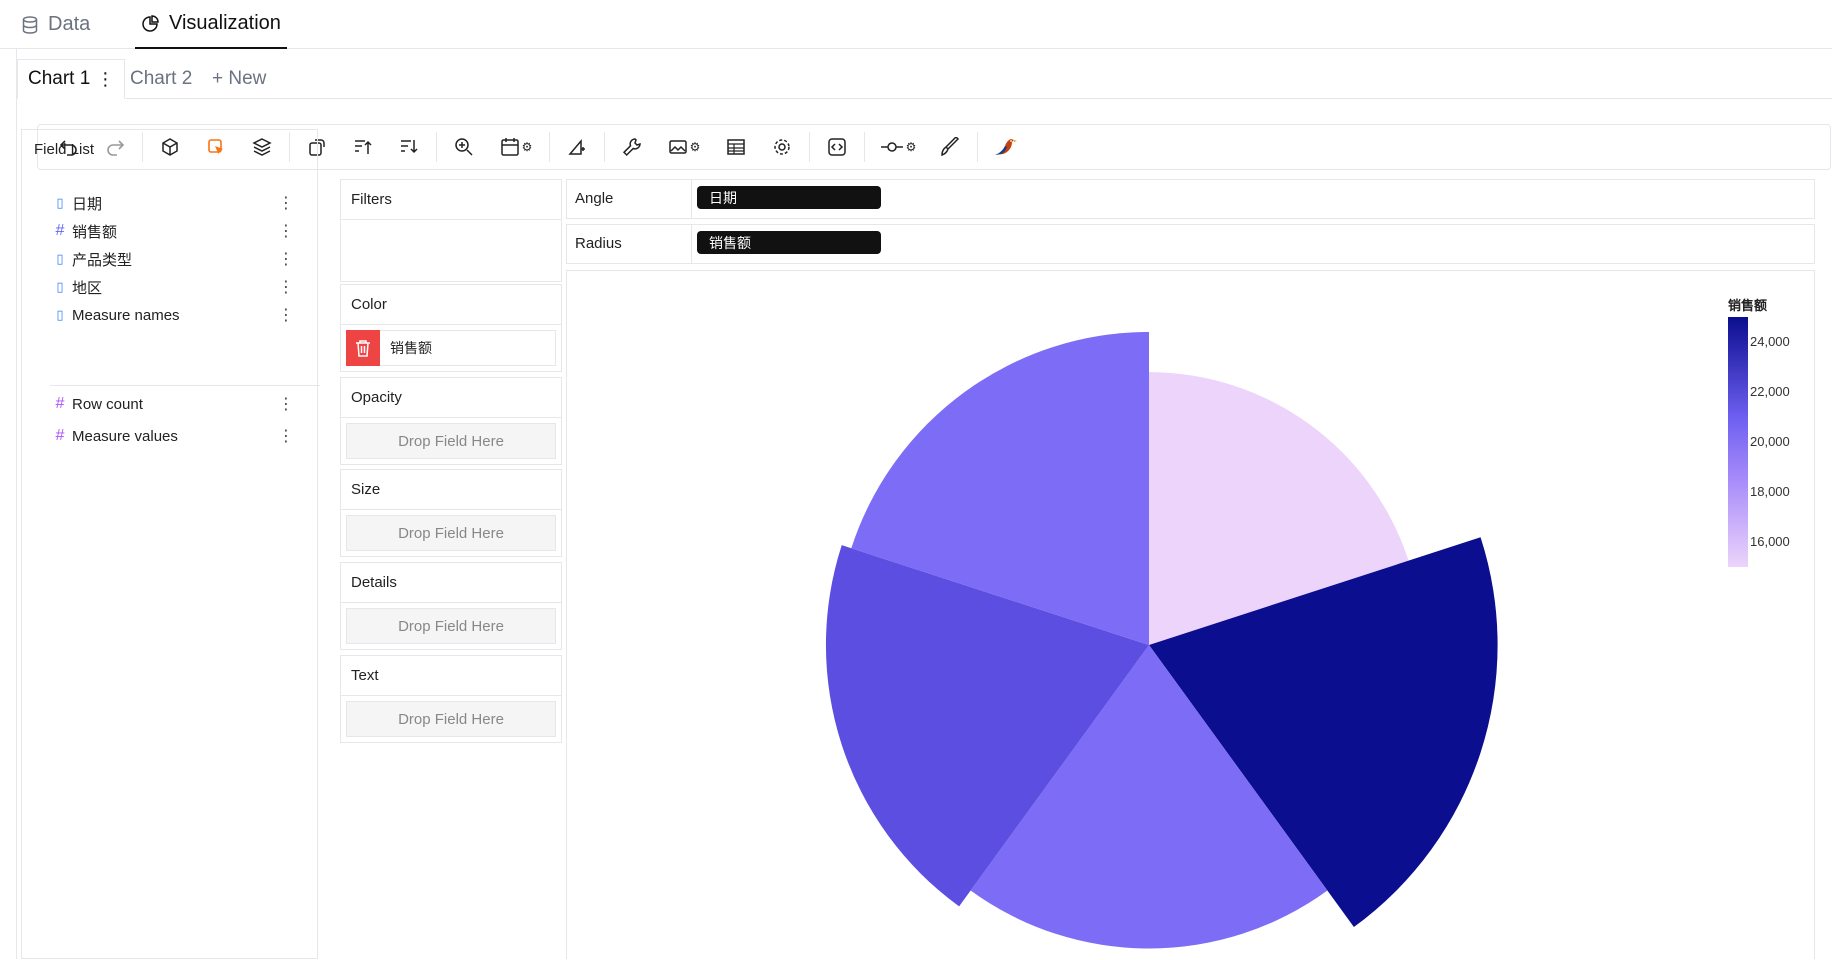 The width and height of the screenshot is (1832, 960). What do you see at coordinates (59, 78) in the screenshot?
I see `tab-chart-1-label: Chart 1` at bounding box center [59, 78].